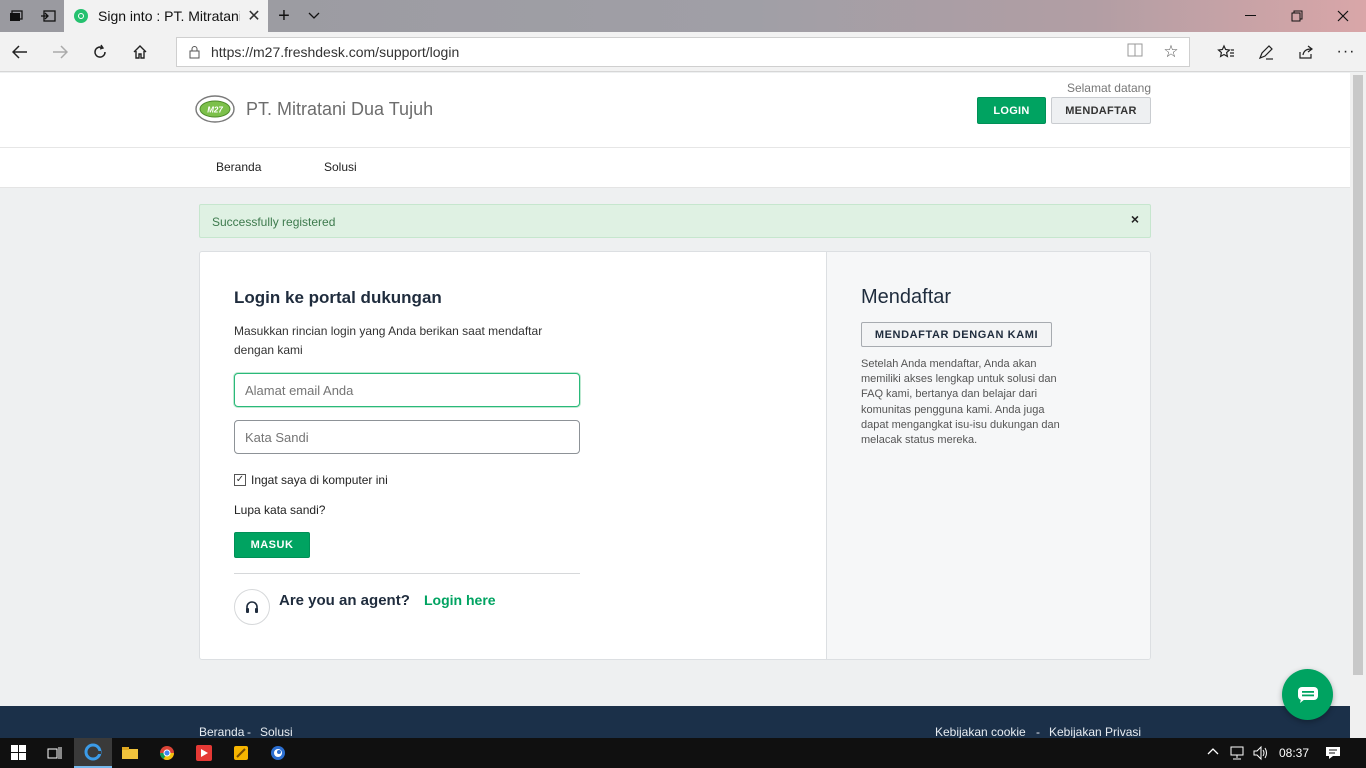 The image size is (1366, 768). What do you see at coordinates (169, 16) in the screenshot?
I see `tab-title: Sign into : PT. Mitratani` at bounding box center [169, 16].